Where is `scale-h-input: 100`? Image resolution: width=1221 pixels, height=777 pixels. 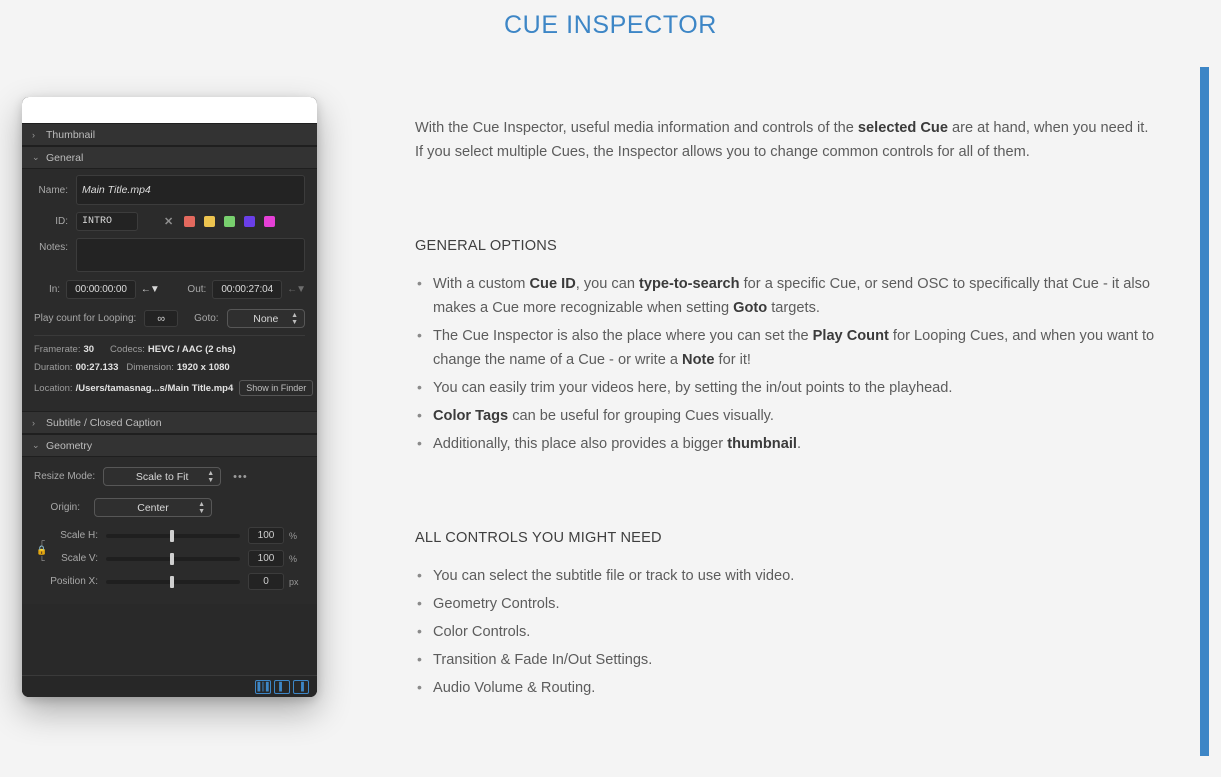 scale-h-input: 100 is located at coordinates (266, 535).